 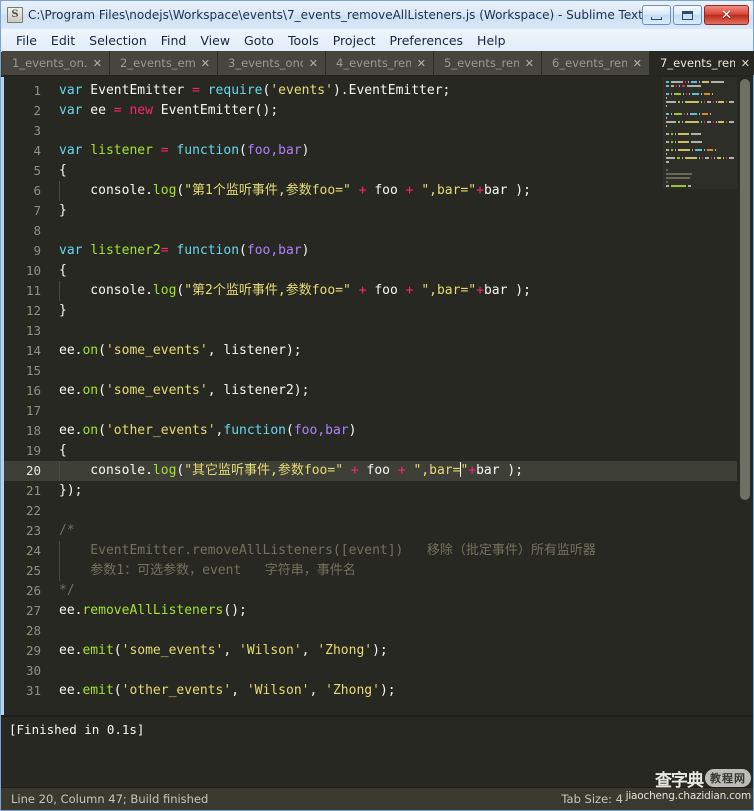 I want to click on editor-scrollbar, so click(x=745, y=396).